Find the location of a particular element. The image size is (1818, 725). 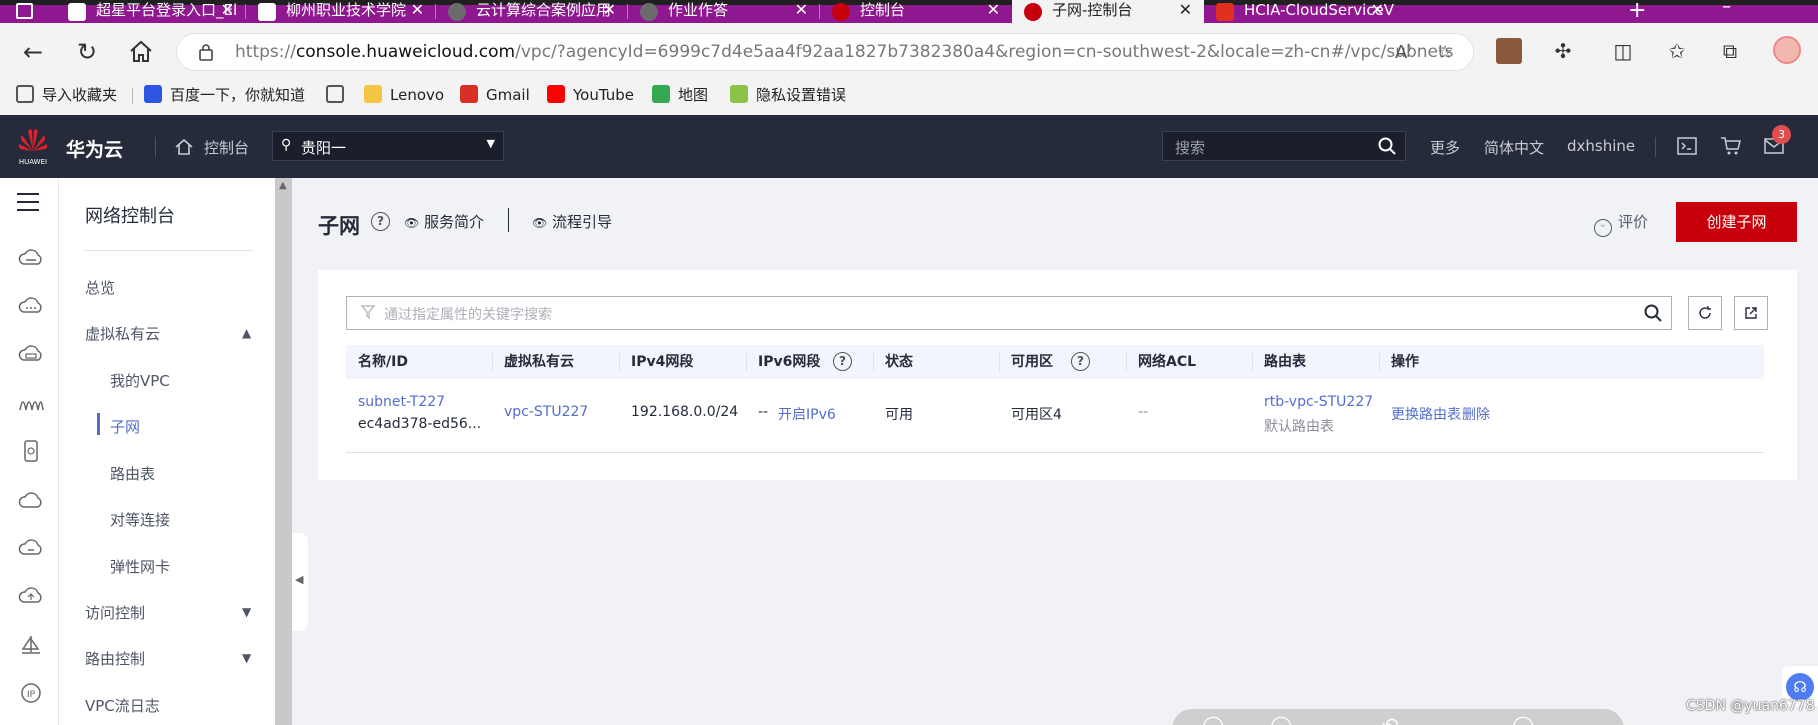

reload-icon: ↻ is located at coordinates (87, 52).